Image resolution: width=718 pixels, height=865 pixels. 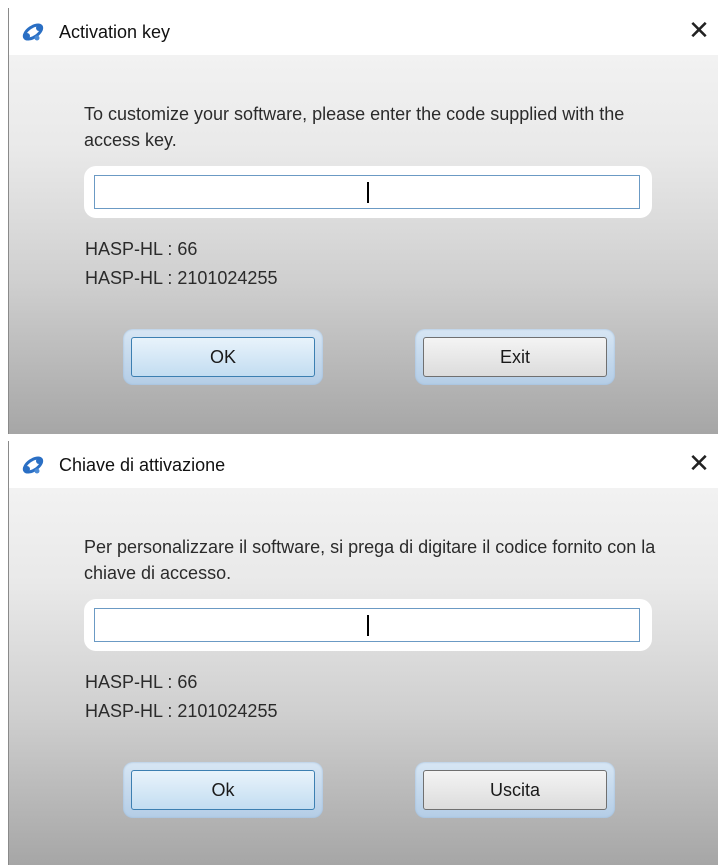 What do you see at coordinates (142, 465) in the screenshot?
I see `dialog-title: Chiave di attivazione` at bounding box center [142, 465].